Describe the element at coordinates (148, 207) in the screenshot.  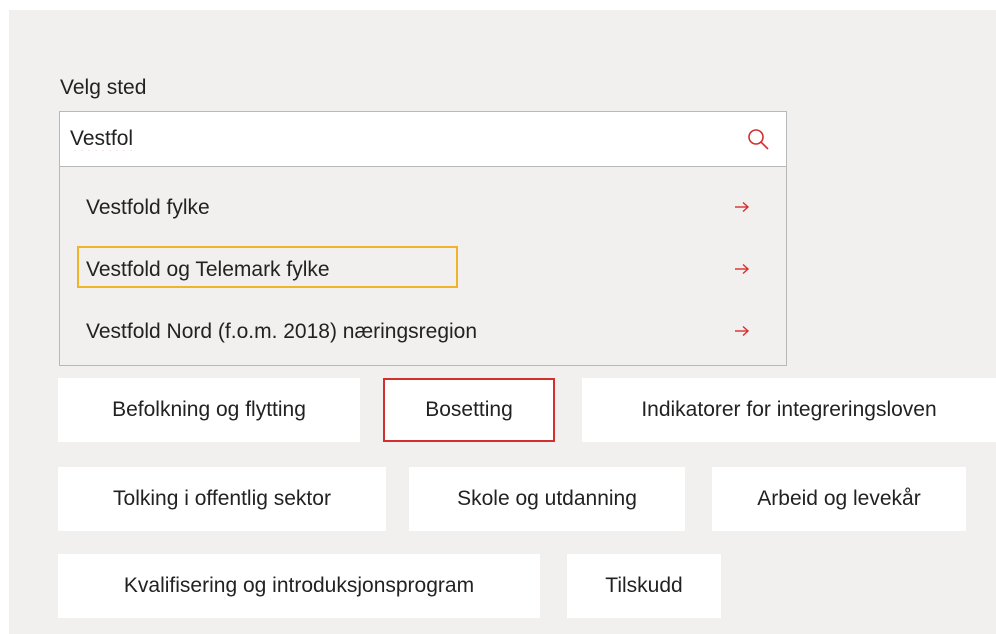
I see `suggestion-label: Vestfold fylke` at that location.